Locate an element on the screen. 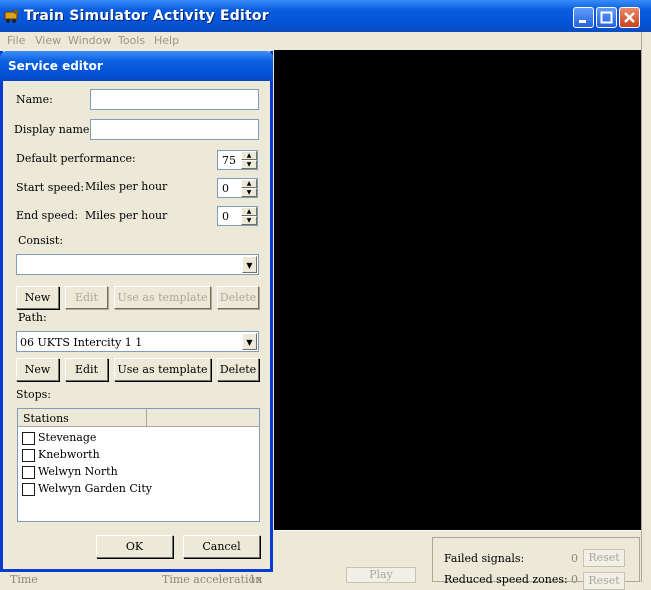  path-use-as-template-button: Use as template is located at coordinates (162, 369).